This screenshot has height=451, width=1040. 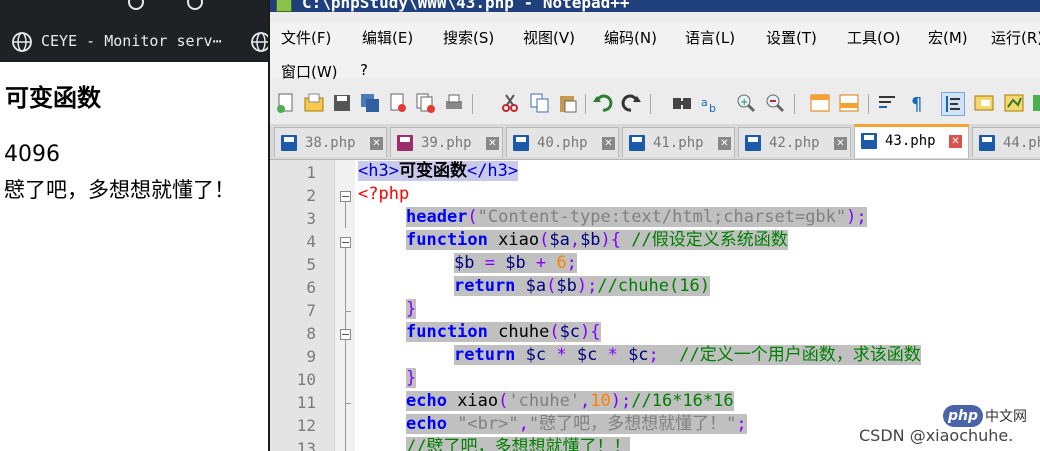 What do you see at coordinates (134, 11) in the screenshot?
I see `browser-top-bar` at bounding box center [134, 11].